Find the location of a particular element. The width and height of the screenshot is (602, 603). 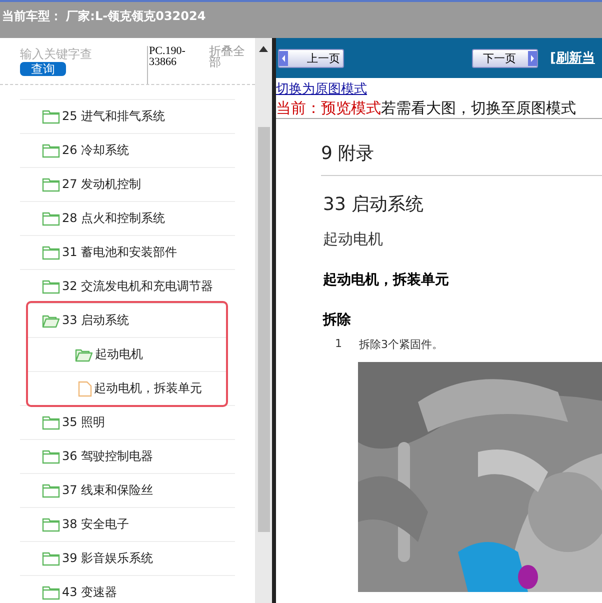

prev-page-button: 上一页 is located at coordinates (311, 58).